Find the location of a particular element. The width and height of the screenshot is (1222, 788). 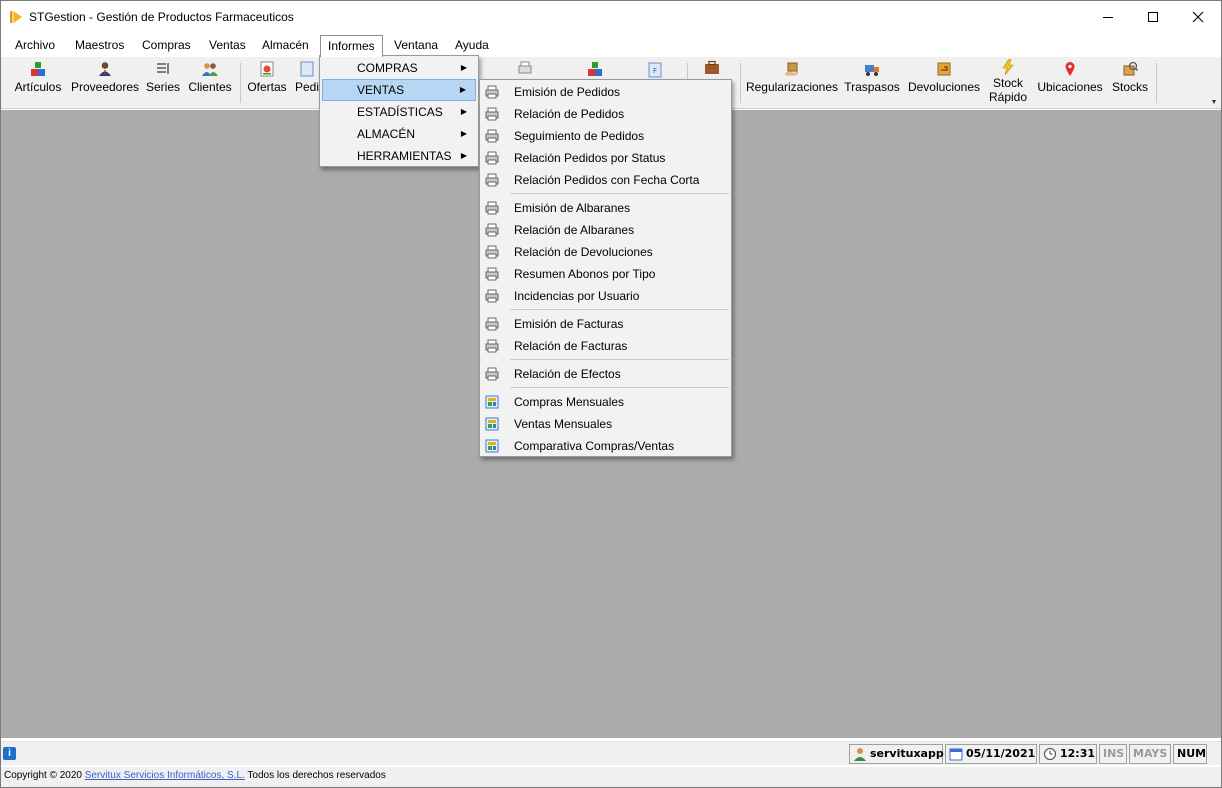

informes-menu-item-ventas: VENTAS ▶ is located at coordinates (399, 90).